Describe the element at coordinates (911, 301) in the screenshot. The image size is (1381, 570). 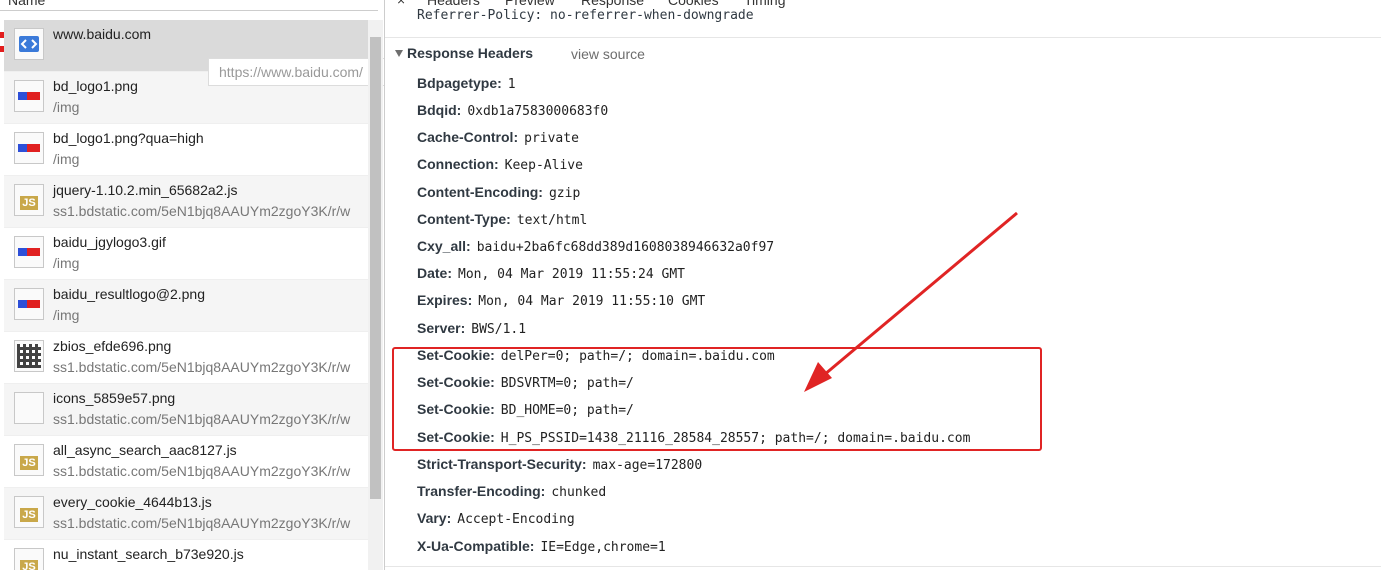
I see `annotation-arrow-icon` at that location.